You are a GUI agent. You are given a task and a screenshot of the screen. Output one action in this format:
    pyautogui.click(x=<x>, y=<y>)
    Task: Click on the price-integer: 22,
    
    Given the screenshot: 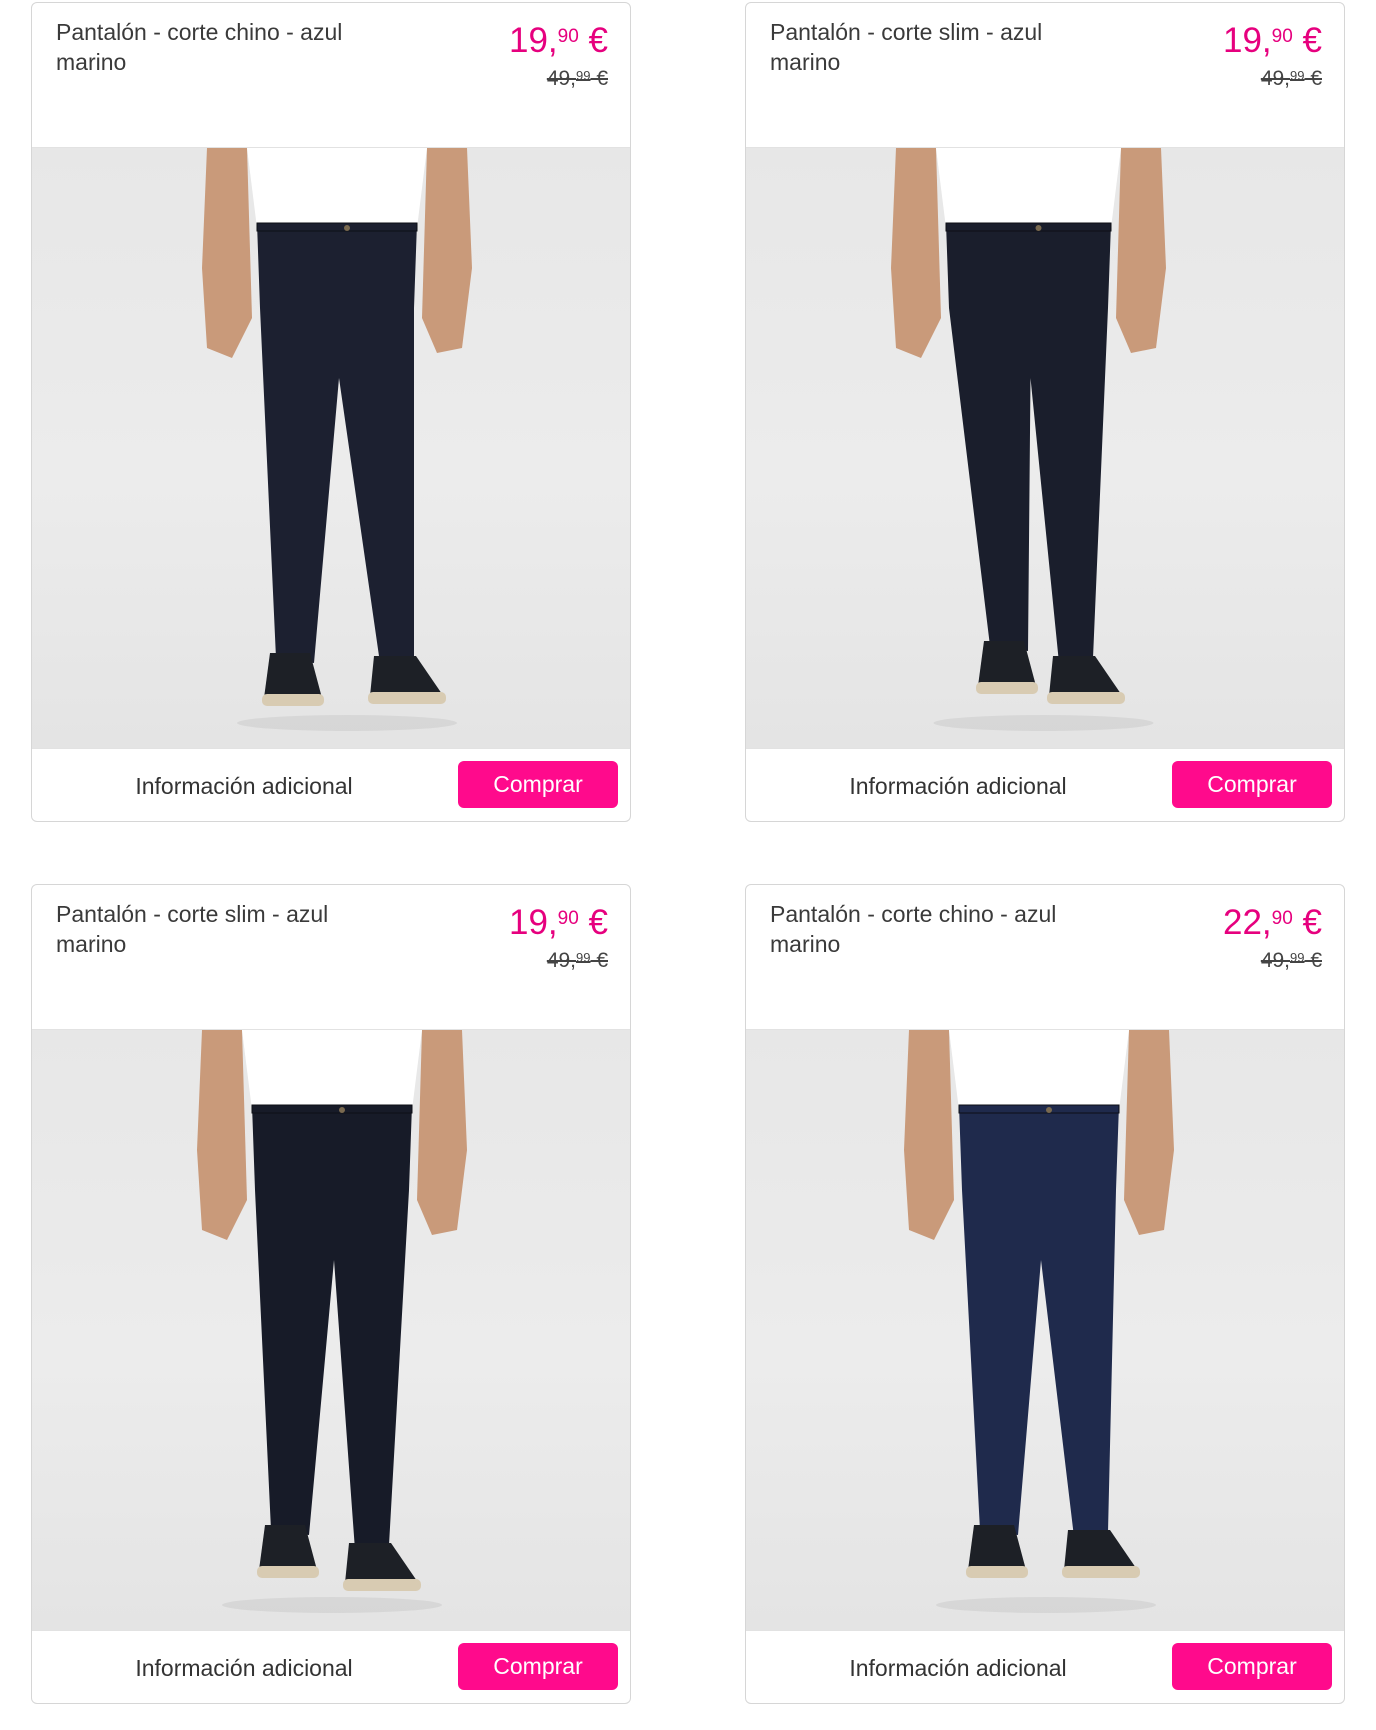 What is the action you would take?
    pyautogui.click(x=1247, y=922)
    